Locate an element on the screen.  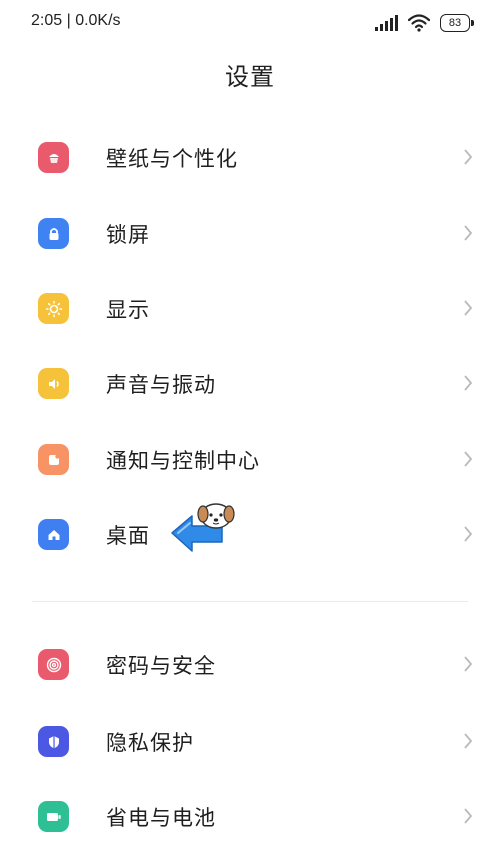
wifi-icon is located at coordinates (419, 23).